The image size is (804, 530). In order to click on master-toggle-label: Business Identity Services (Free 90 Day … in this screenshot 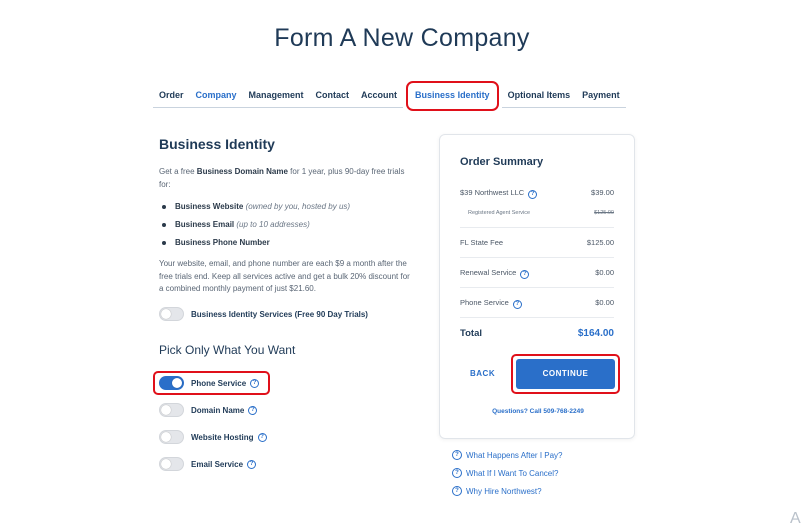, I will do `click(279, 314)`.